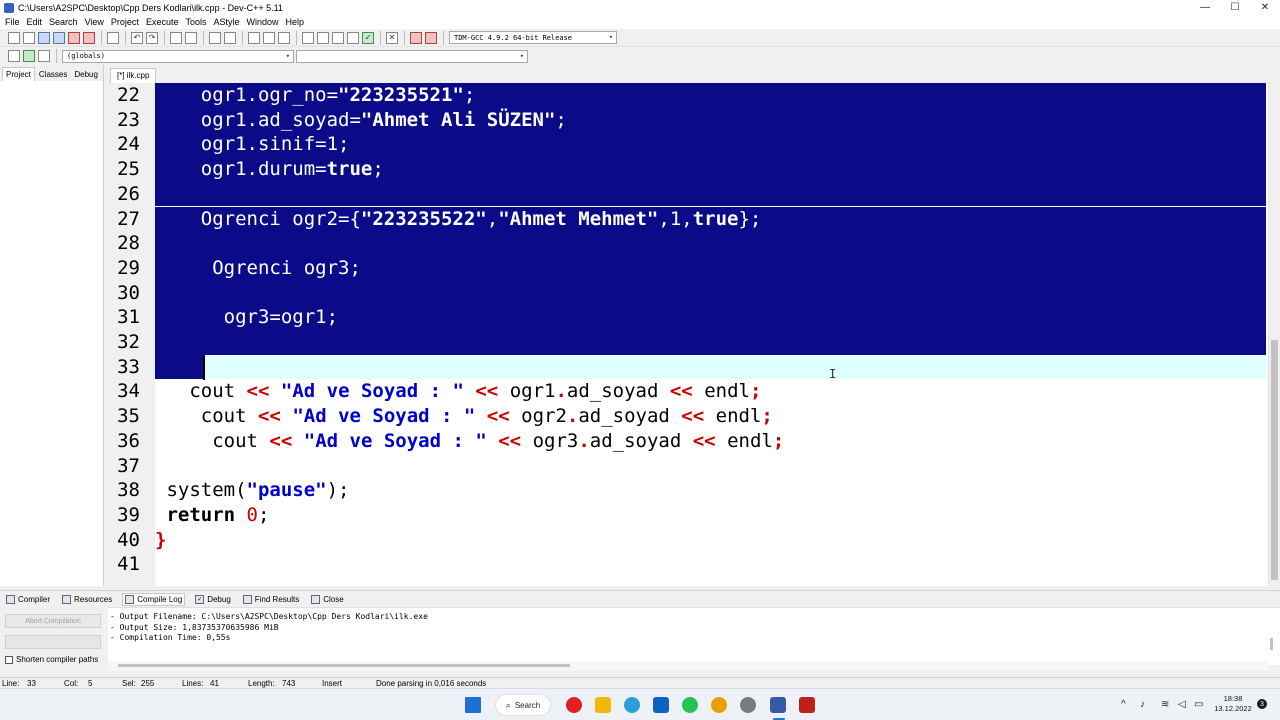 Image resolution: width=1280 pixels, height=720 pixels. I want to click on code-line: 30, so click(688, 293).